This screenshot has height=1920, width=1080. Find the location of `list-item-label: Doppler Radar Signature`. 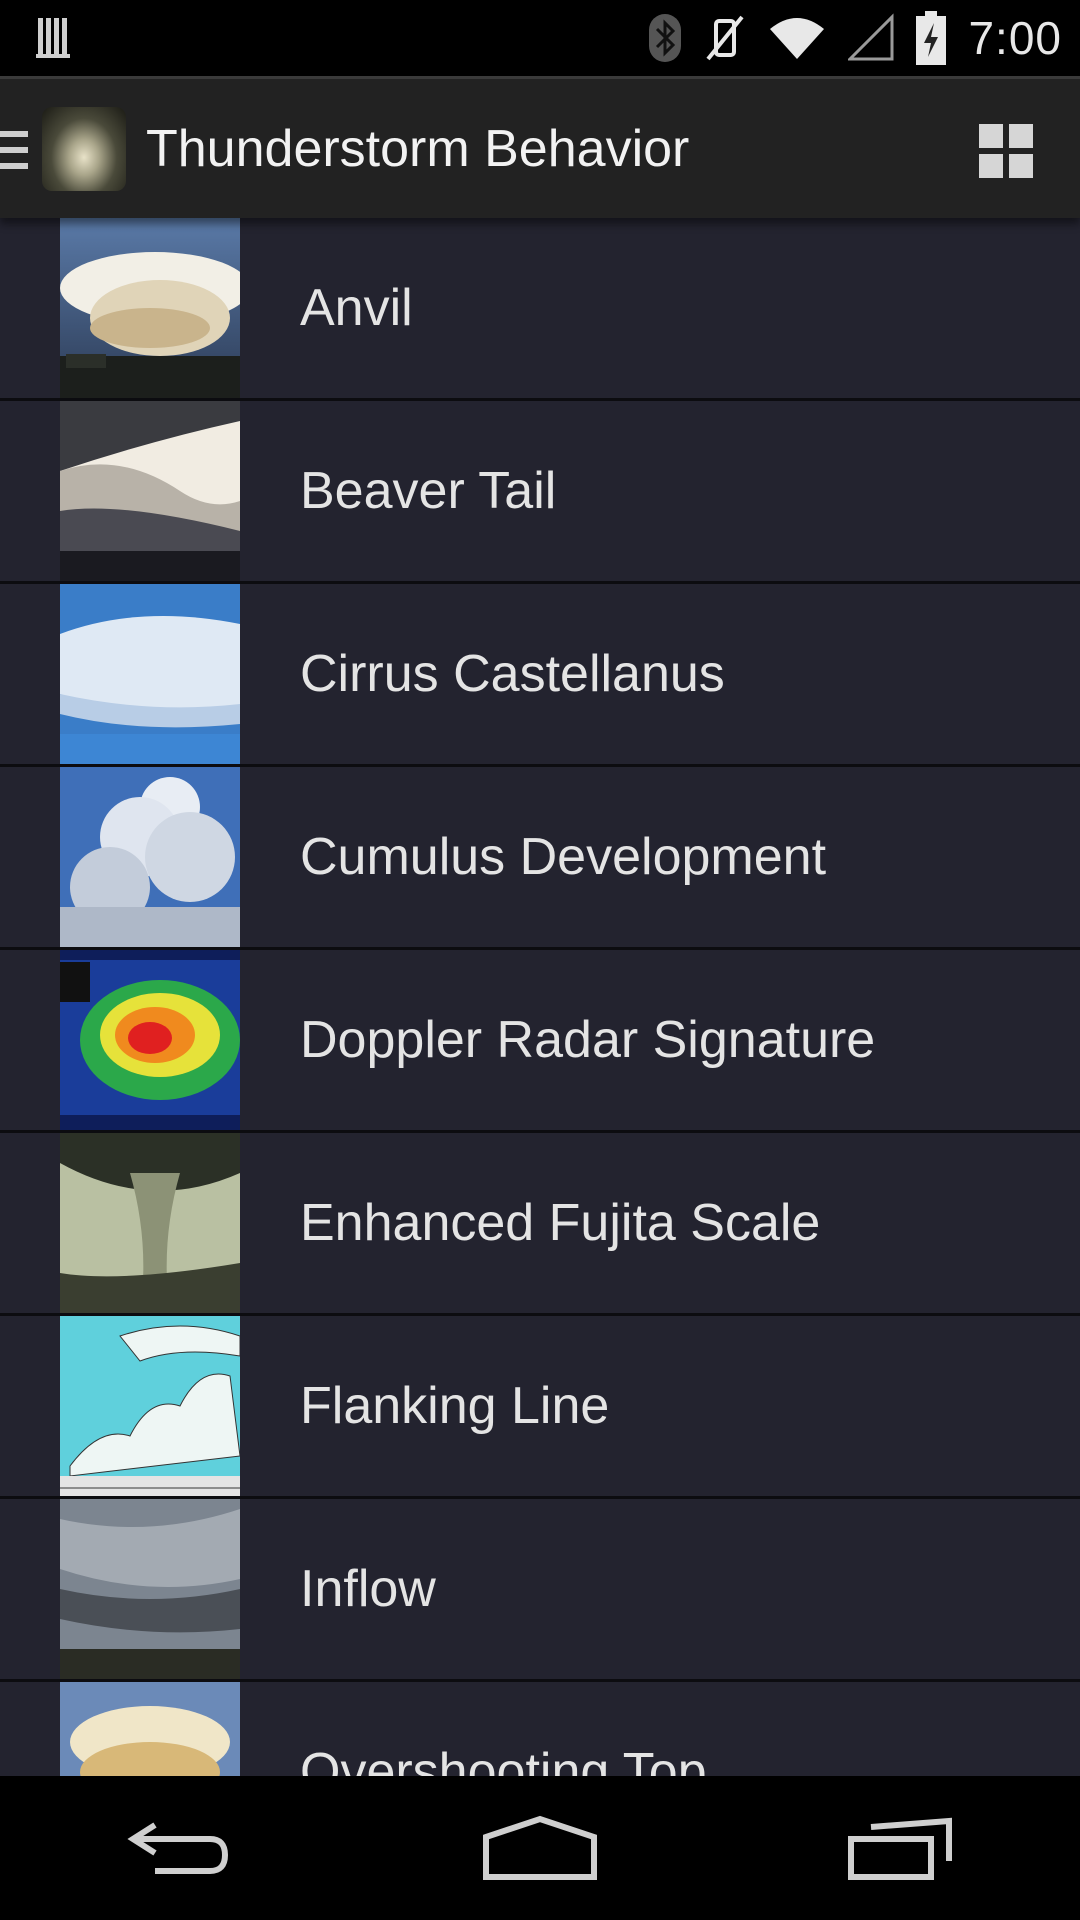

list-item-label: Doppler Radar Signature is located at coordinates (588, 1040).